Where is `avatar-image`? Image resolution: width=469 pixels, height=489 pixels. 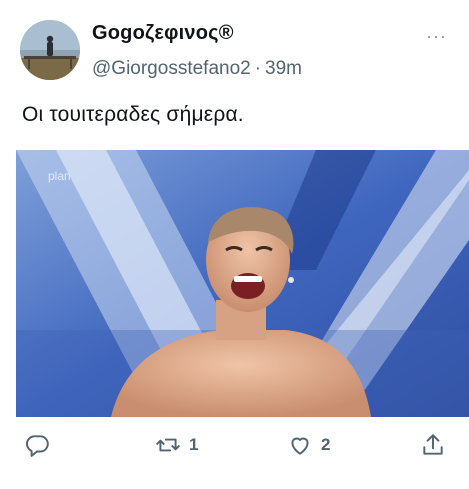 avatar-image is located at coordinates (50, 50).